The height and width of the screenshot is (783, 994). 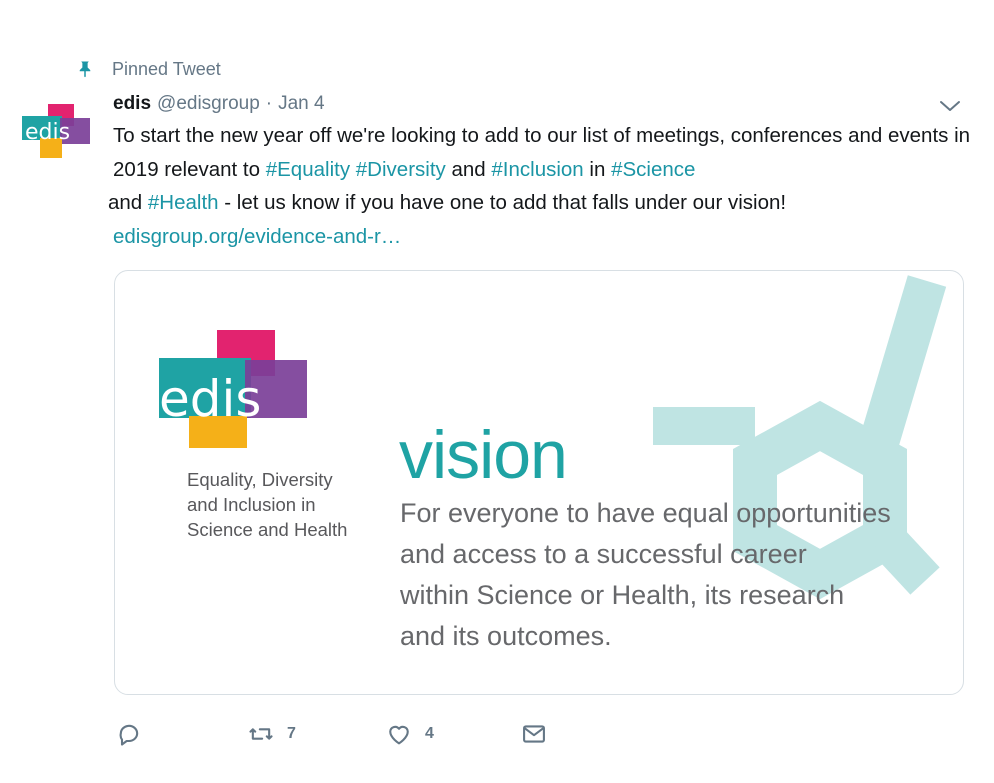 I want to click on card-title: vision, so click(x=483, y=455).